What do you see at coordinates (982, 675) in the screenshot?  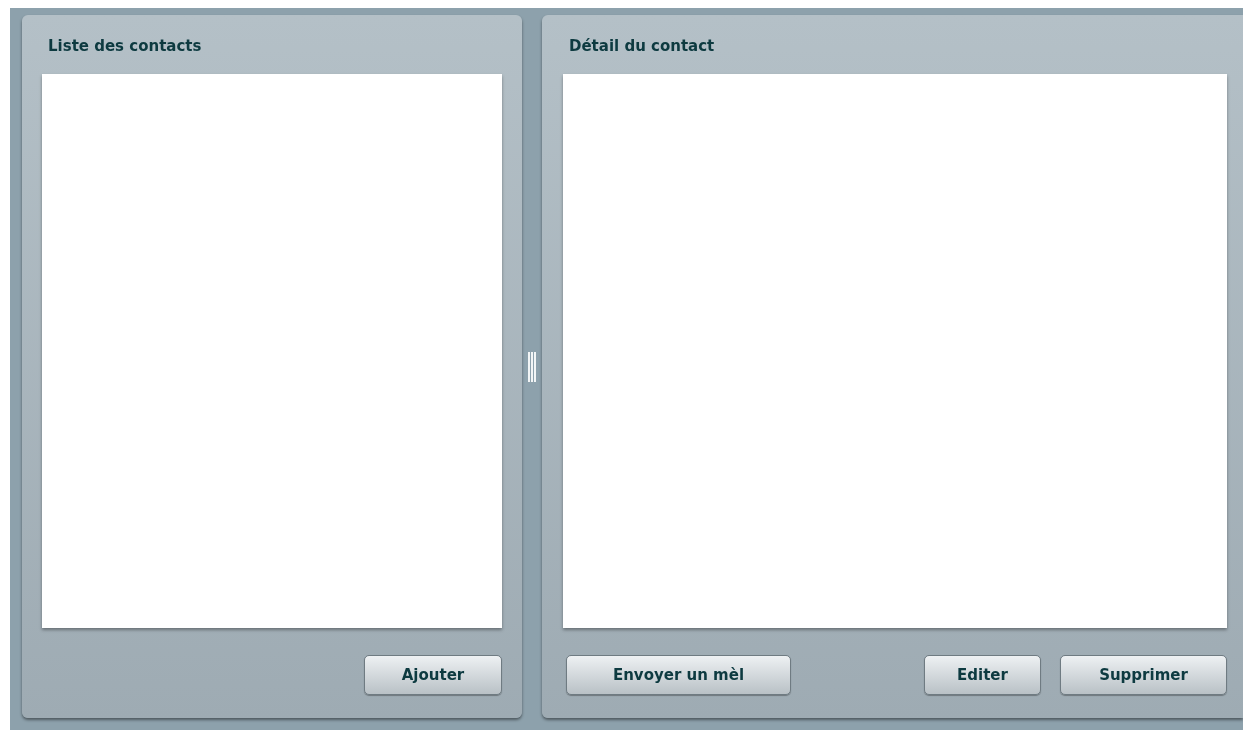 I see `action-button: Editer` at bounding box center [982, 675].